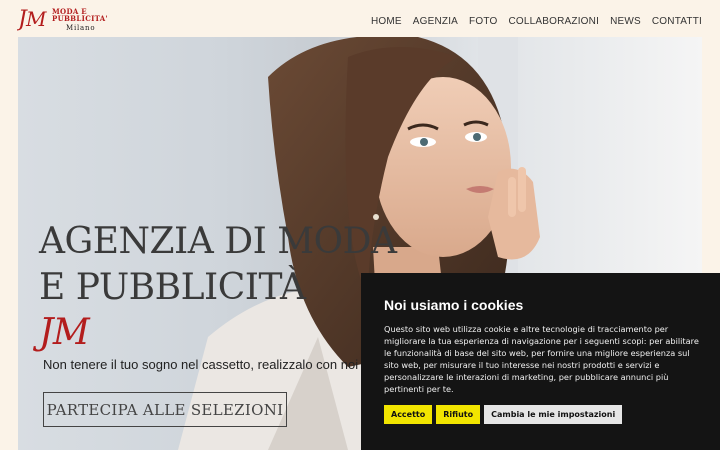  What do you see at coordinates (80, 18) in the screenshot?
I see `brand-line2: PUBBLICITA'` at bounding box center [80, 18].